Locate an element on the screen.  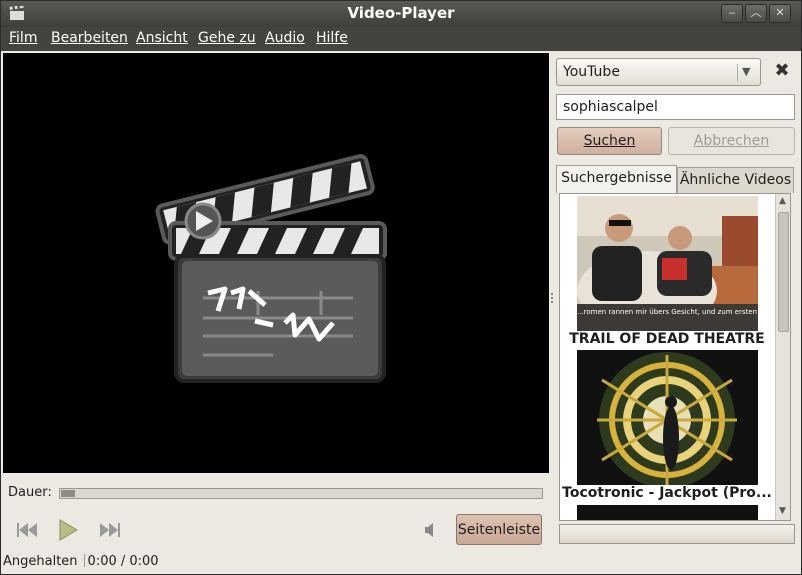
tab-related-videos: Ähnliche Videos is located at coordinates (735, 180).